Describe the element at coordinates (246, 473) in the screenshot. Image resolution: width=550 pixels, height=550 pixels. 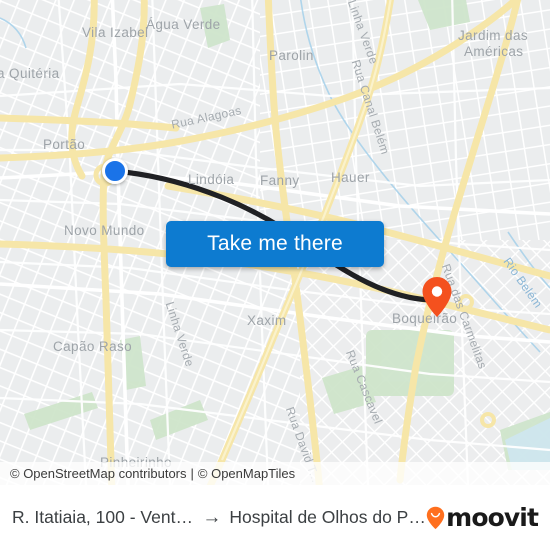
I see `attribution-openmaptiles: © OpenMapTiles` at that location.